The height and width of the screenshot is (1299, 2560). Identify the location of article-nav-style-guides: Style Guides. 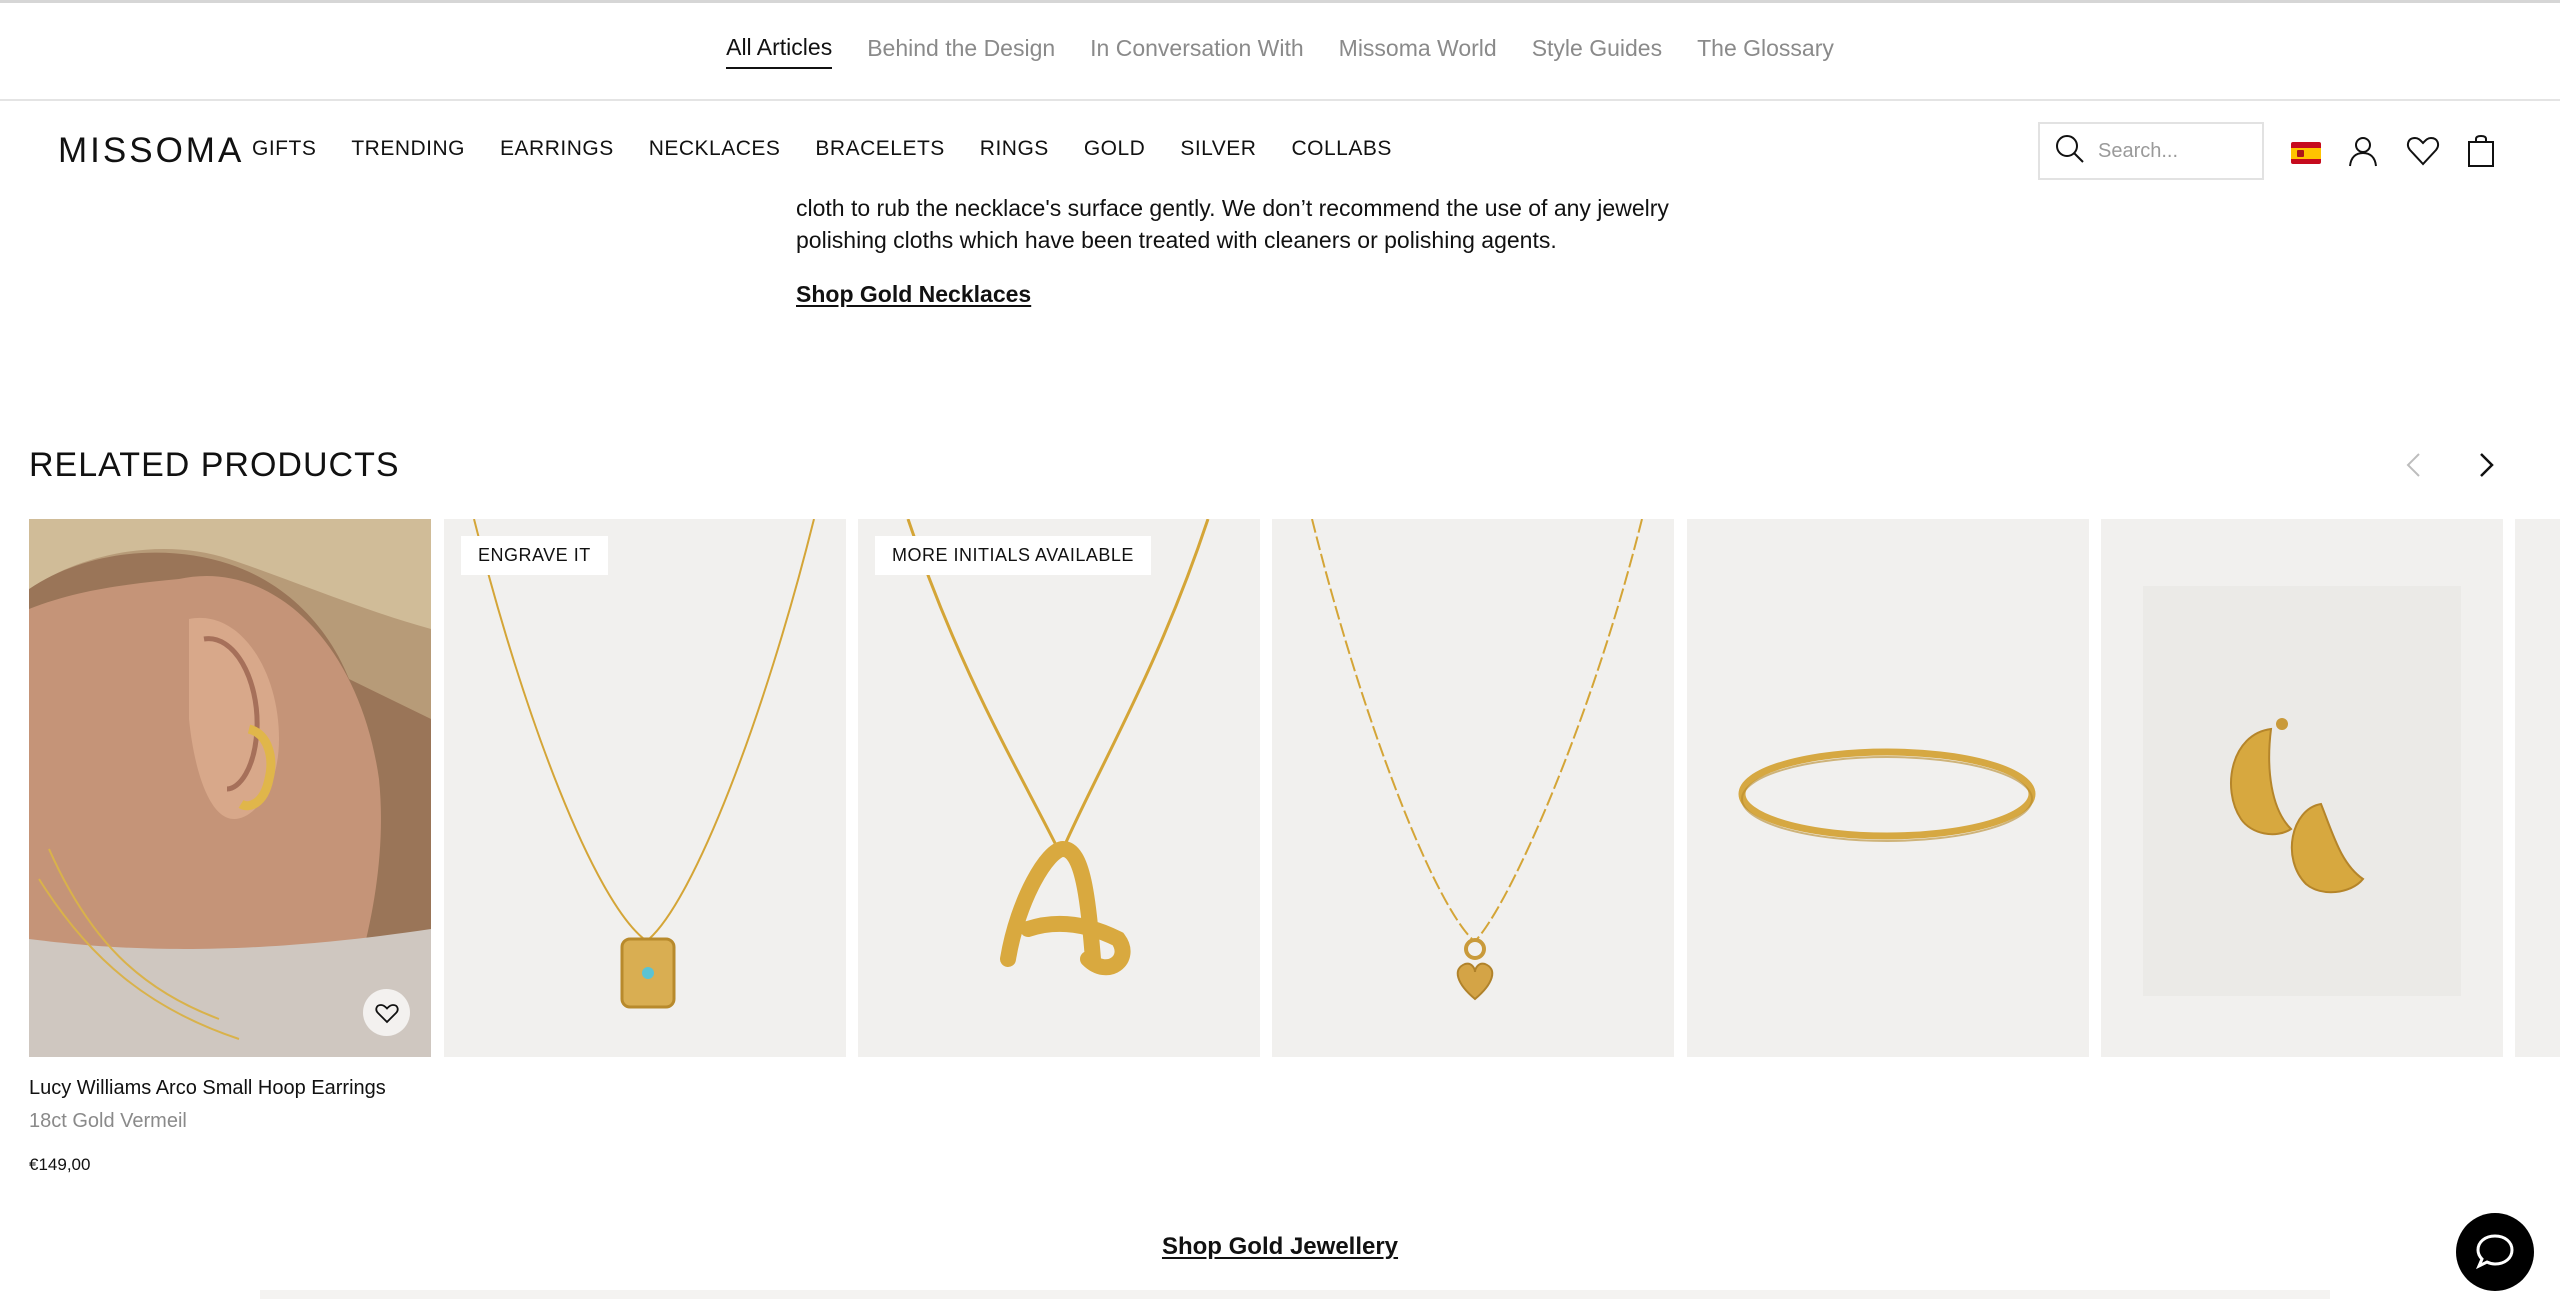
(1597, 51).